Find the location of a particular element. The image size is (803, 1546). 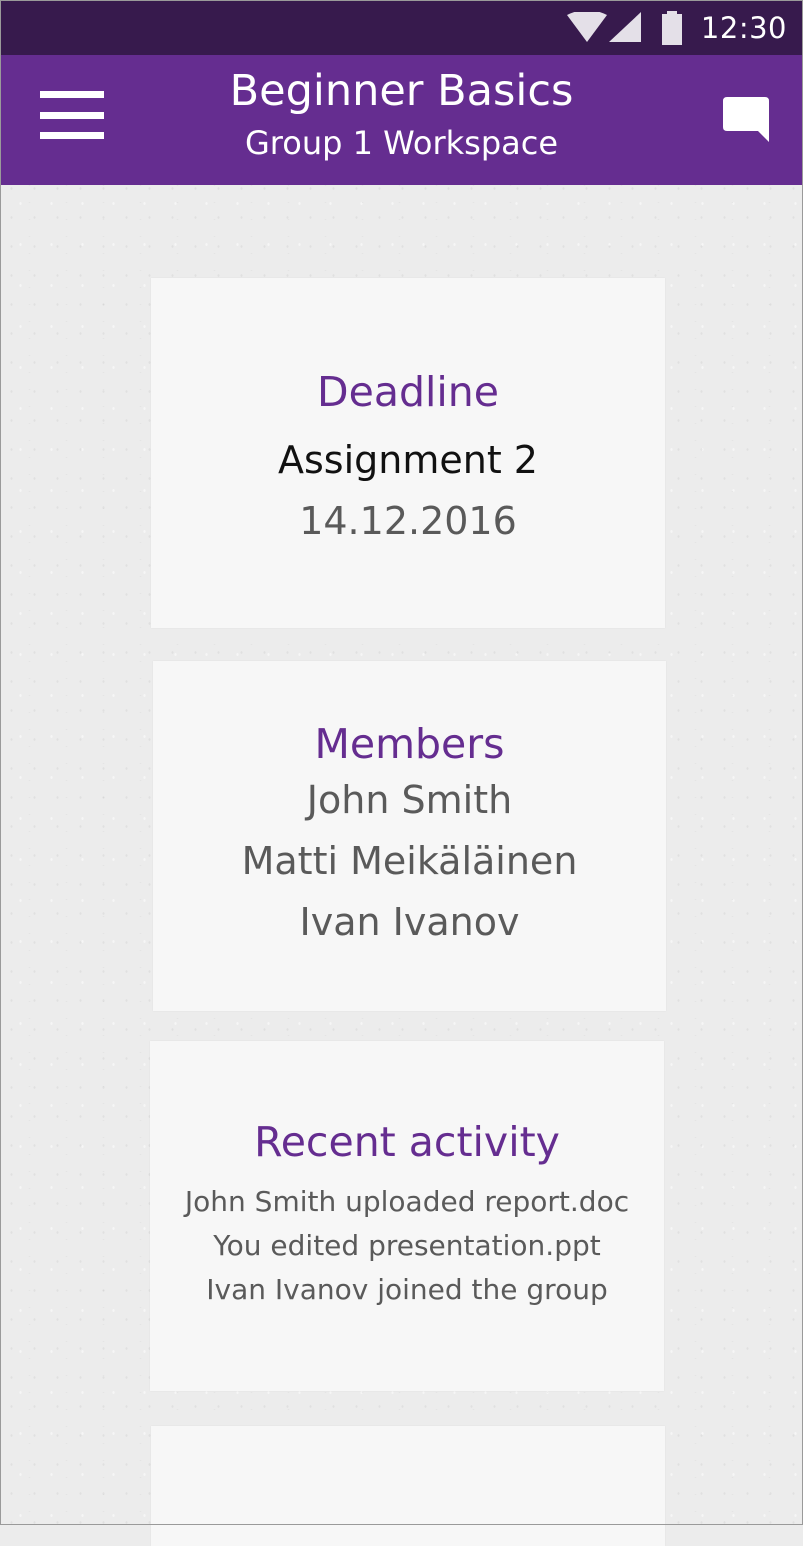

member-name: John Smith is located at coordinates (409, 800).